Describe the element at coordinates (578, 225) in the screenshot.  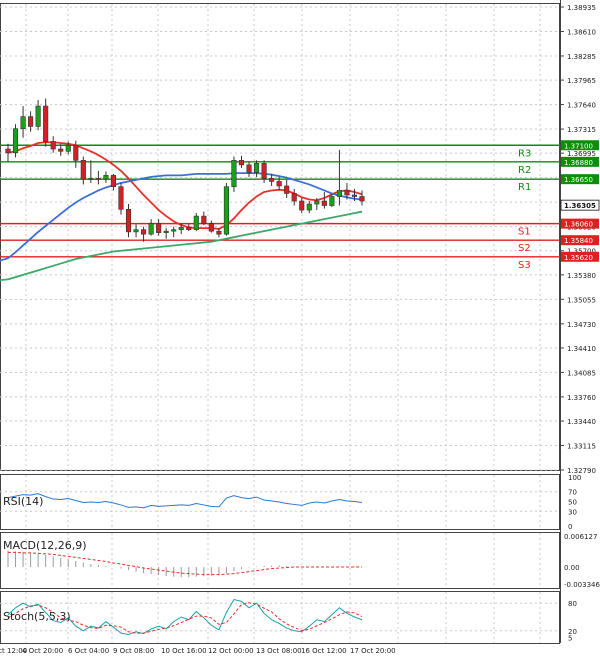
I see `level-tag-s1: 1.36060` at that location.